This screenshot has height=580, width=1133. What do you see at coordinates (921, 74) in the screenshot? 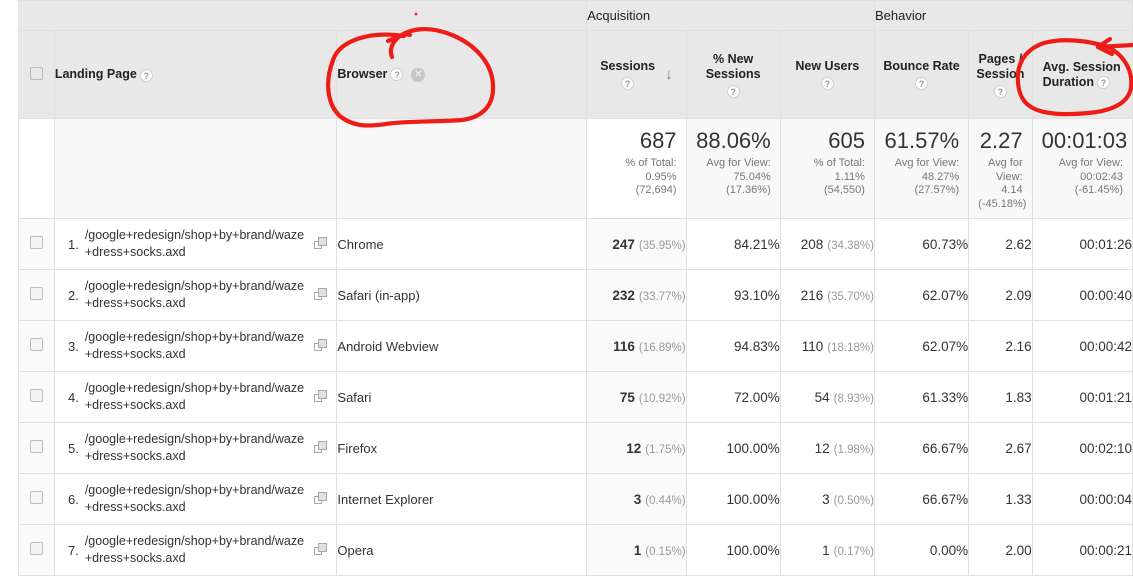
I see `bounce-rate-header: Bounce Rate ?` at bounding box center [921, 74].